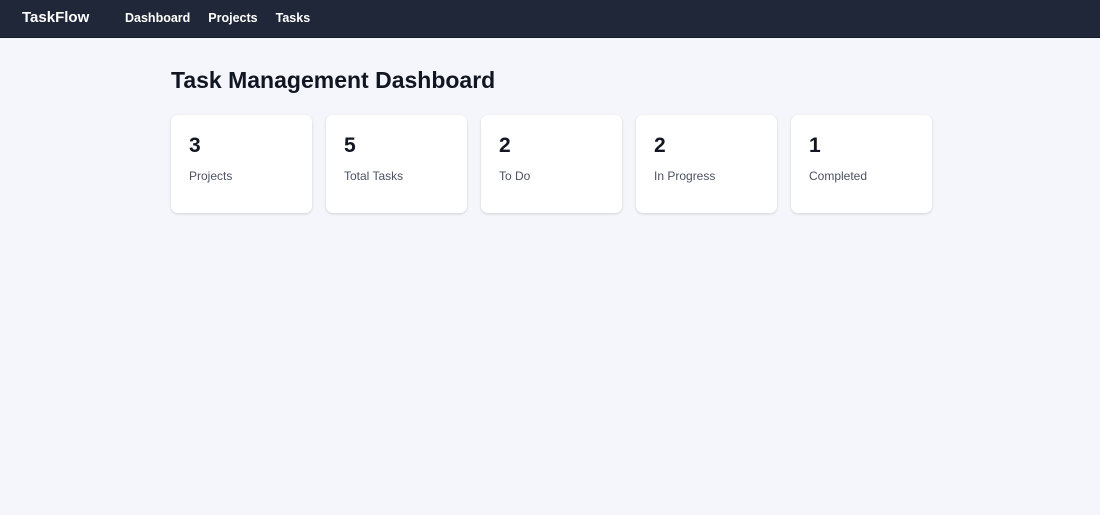 The height and width of the screenshot is (515, 1100). I want to click on stat-card-in-progress: 2 In Progress, so click(706, 164).